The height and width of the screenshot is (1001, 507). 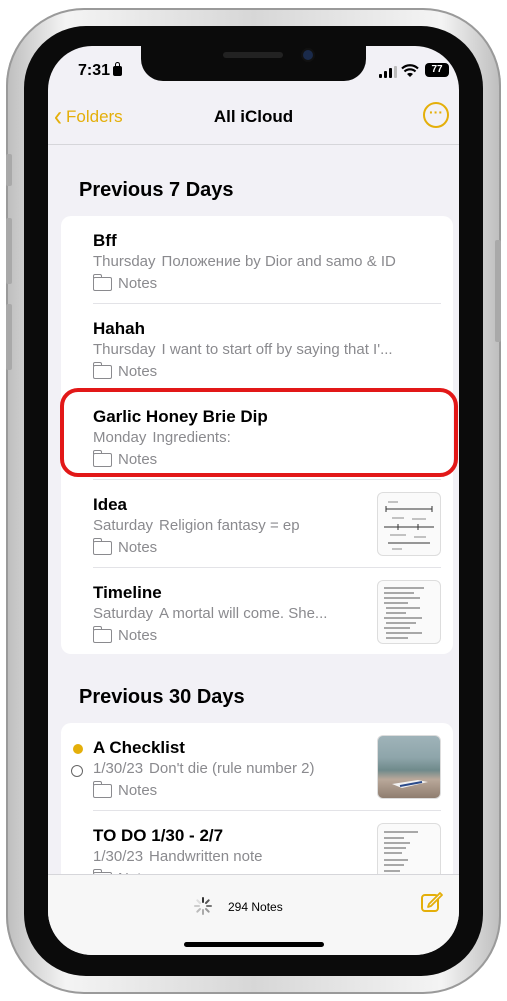 I want to click on loading-spinner-icon, so click(x=203, y=906).